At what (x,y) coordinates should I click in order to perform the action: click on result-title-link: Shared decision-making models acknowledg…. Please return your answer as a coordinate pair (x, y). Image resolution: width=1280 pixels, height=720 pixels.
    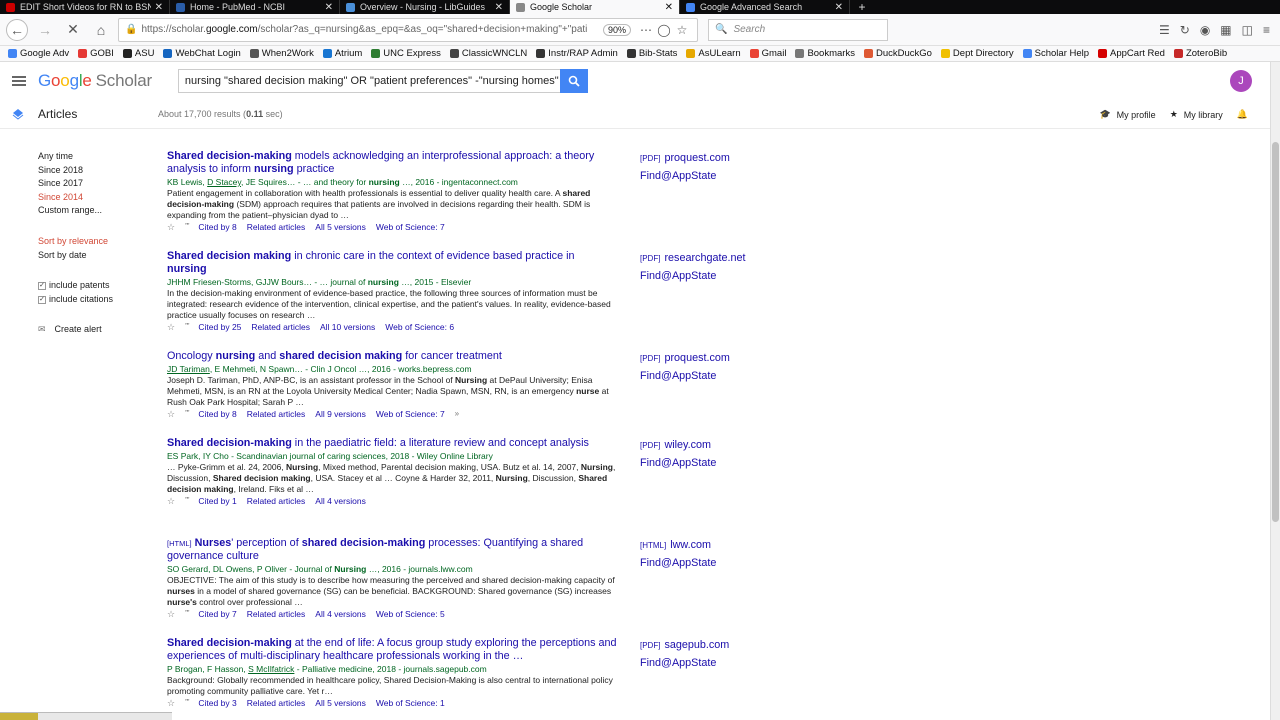
    Looking at the image, I should click on (392, 163).